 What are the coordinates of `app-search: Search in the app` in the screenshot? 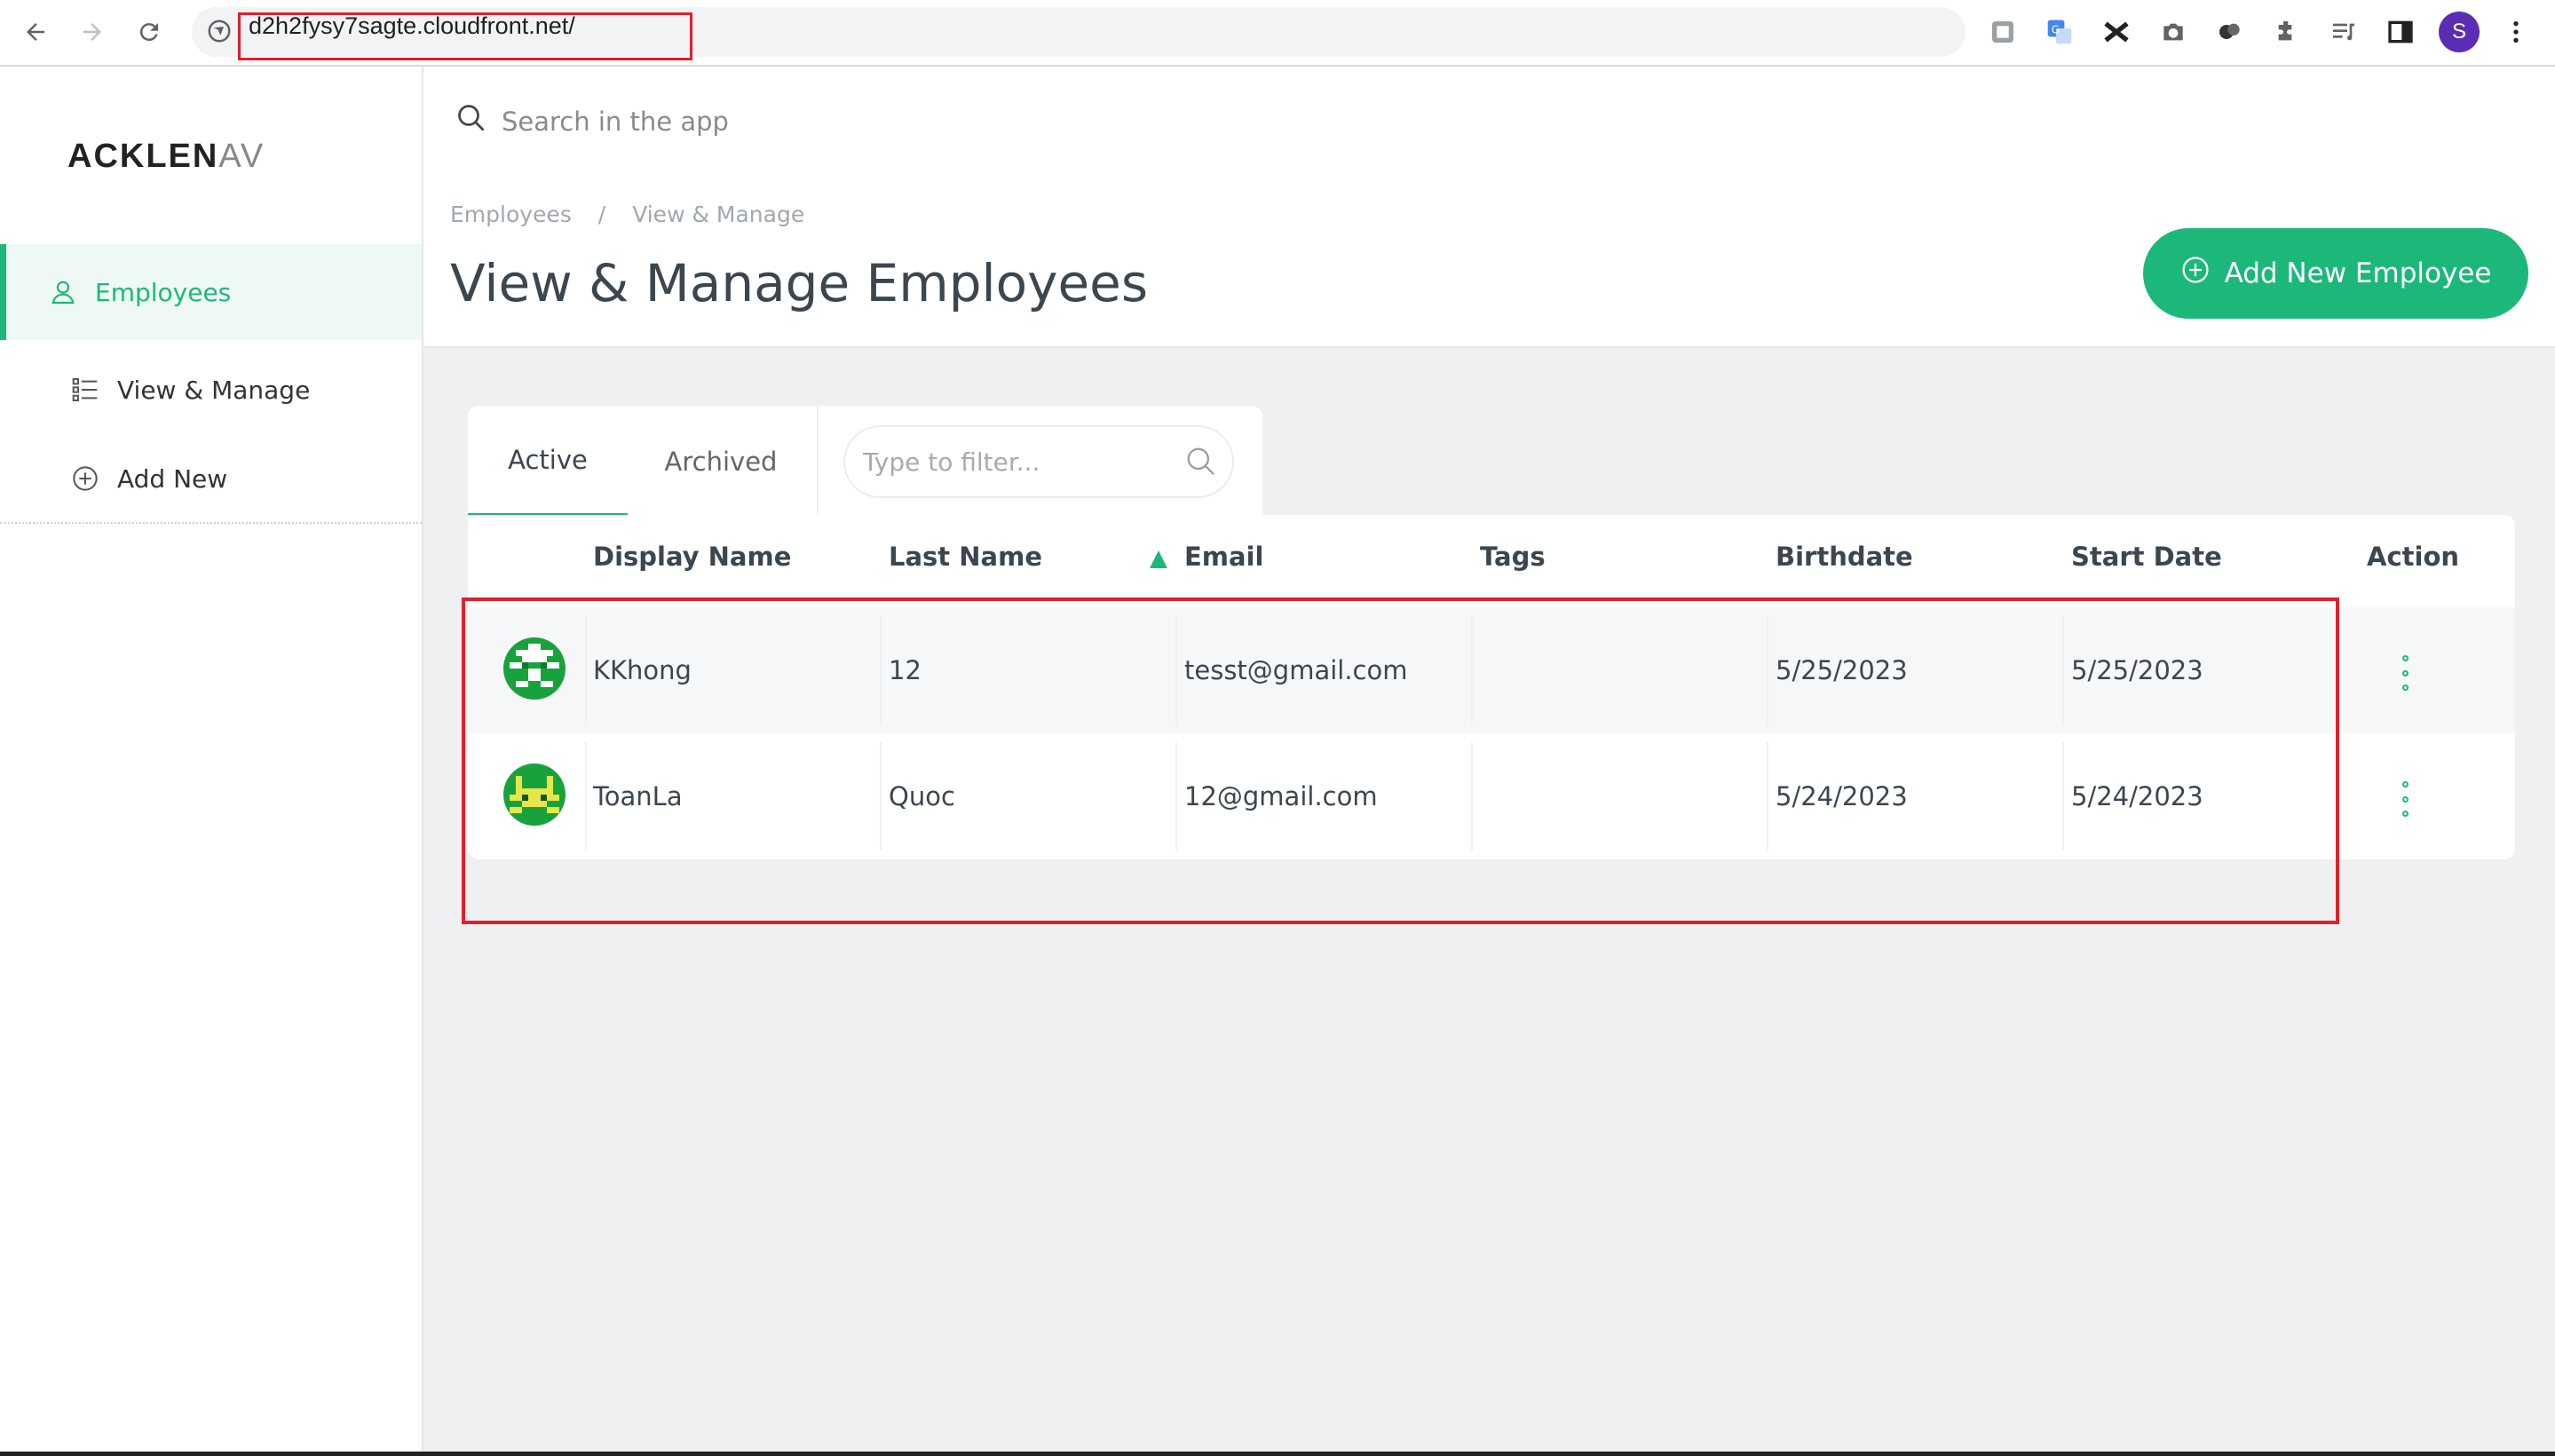 It's located at (592, 121).